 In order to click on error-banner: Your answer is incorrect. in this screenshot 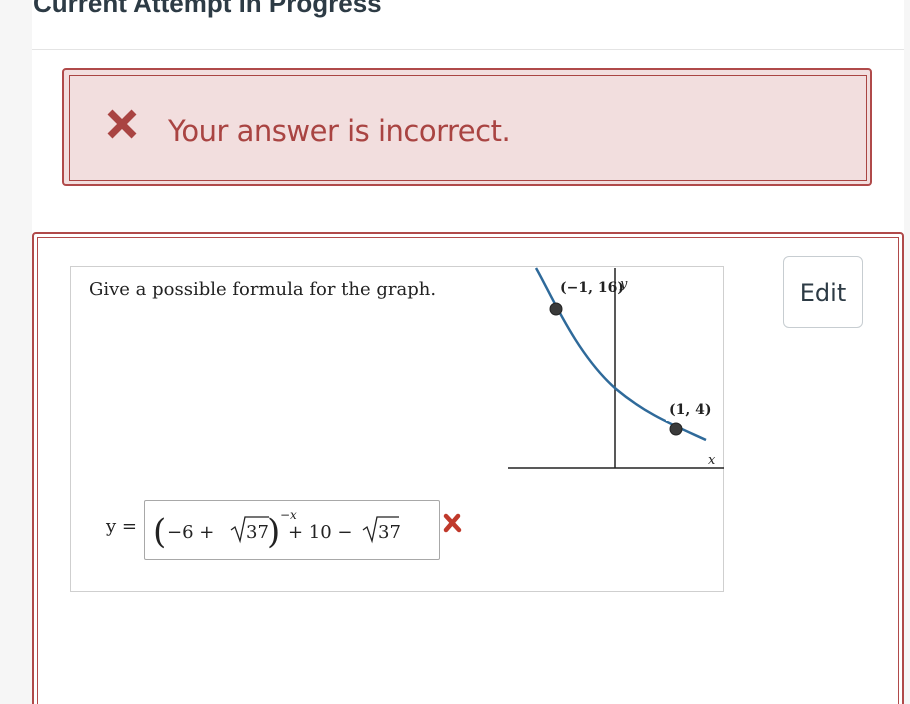, I will do `click(467, 127)`.